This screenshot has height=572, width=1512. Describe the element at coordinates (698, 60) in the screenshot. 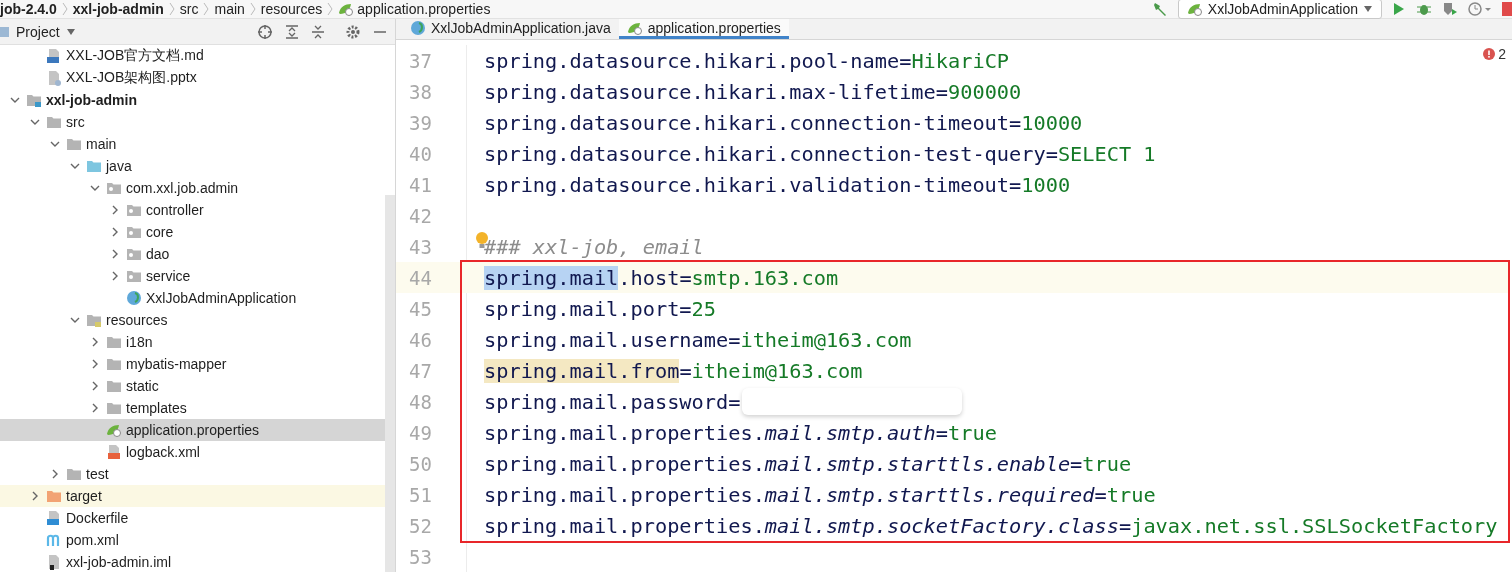

I see `property-key: spring.datasource.hikari.pool-name=` at that location.